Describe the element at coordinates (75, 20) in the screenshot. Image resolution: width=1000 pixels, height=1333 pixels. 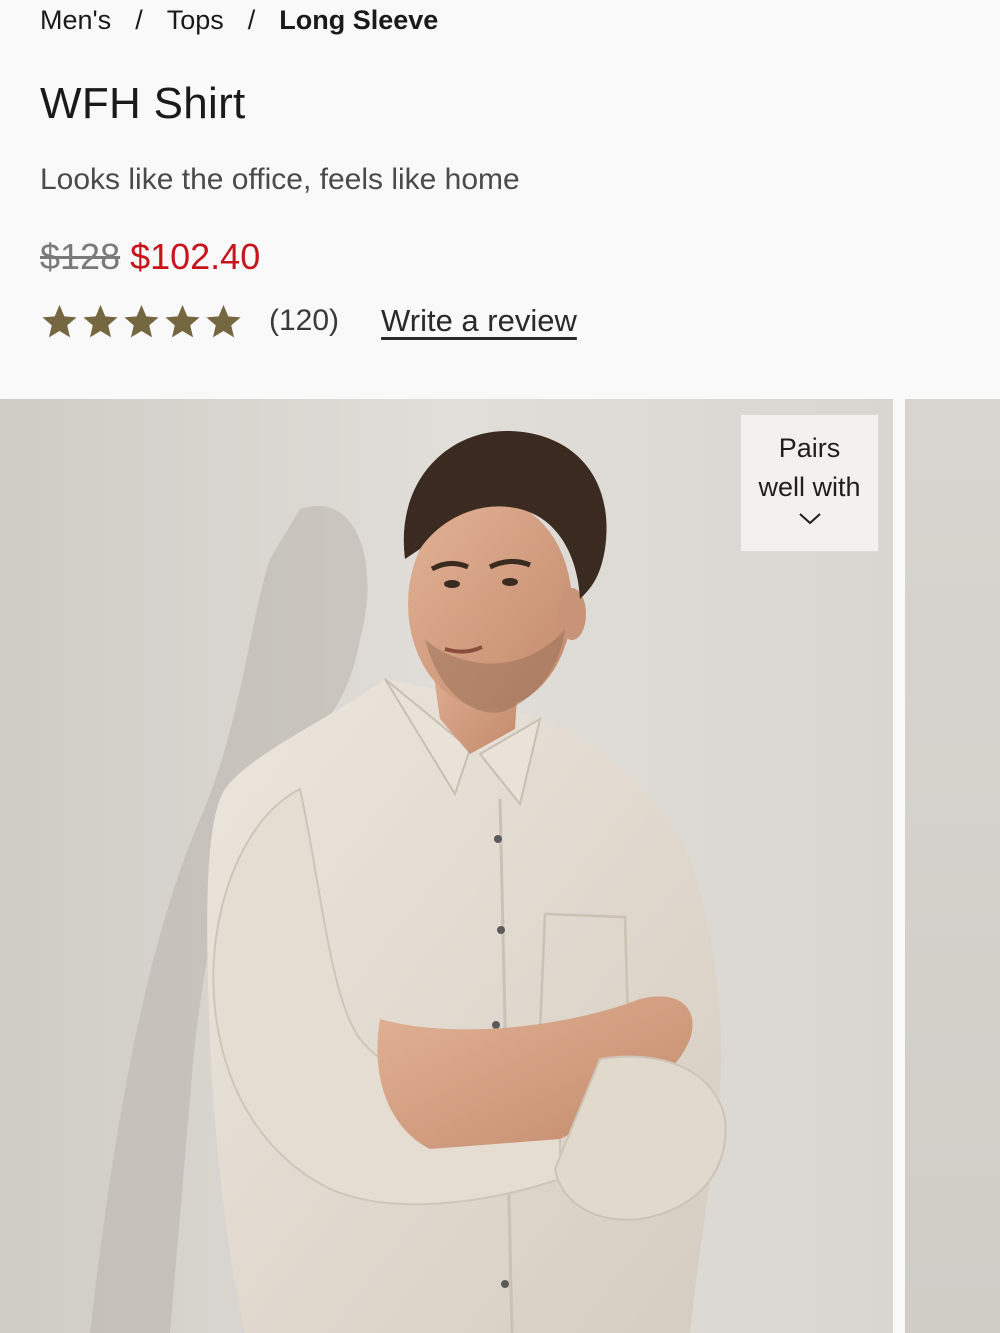
I see `breadcrumb-mens: Men's` at that location.